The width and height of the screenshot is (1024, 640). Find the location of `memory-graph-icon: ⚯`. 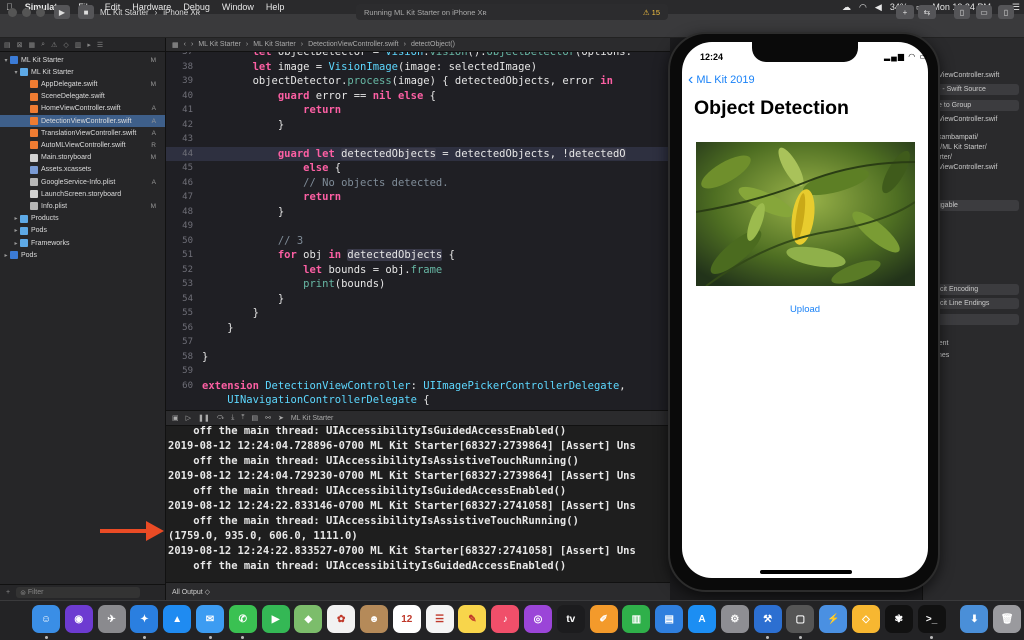

memory-graph-icon: ⚯ is located at coordinates (268, 418).